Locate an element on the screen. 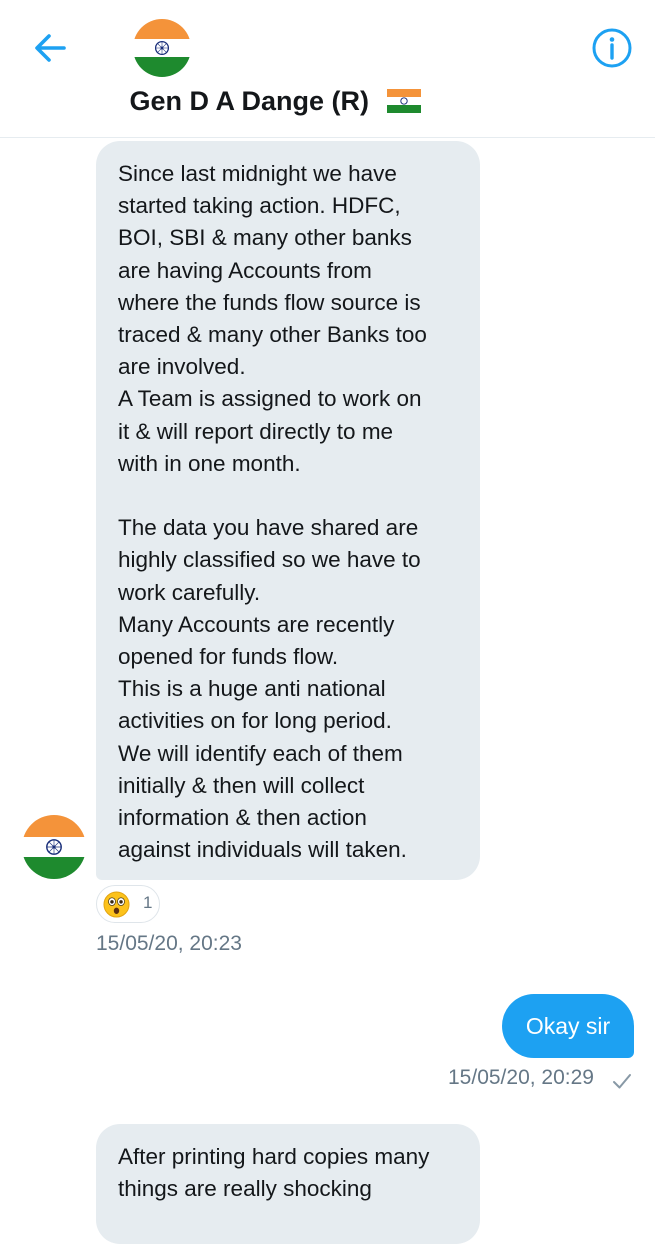 This screenshot has height=1244, width=655. conversation-header: Gen D A Dange (R) is located at coordinates (327, 69).